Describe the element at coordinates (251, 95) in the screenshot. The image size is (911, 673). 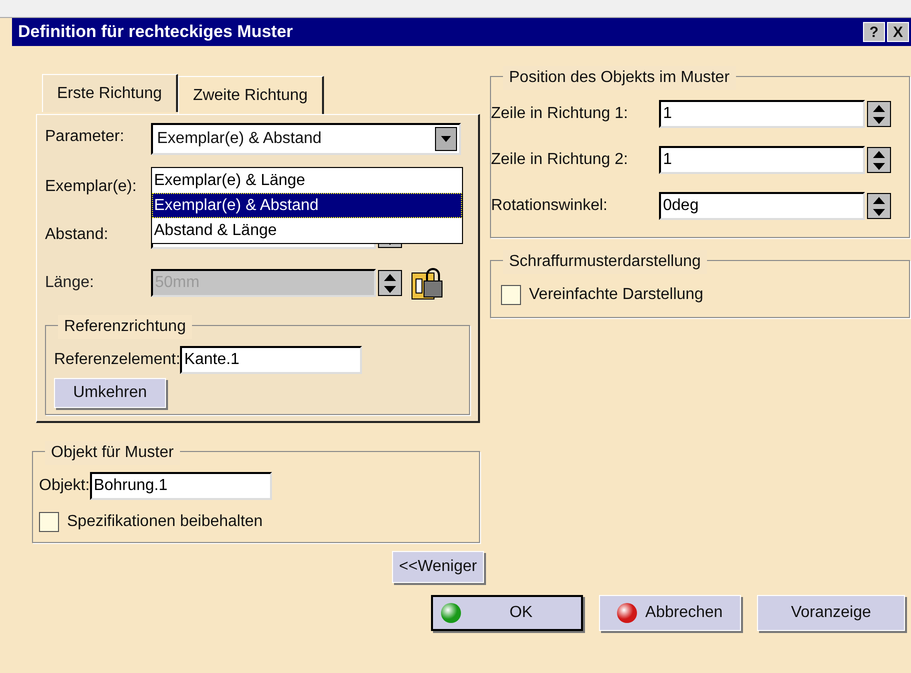
I see `tab: Zweite Richtung` at that location.